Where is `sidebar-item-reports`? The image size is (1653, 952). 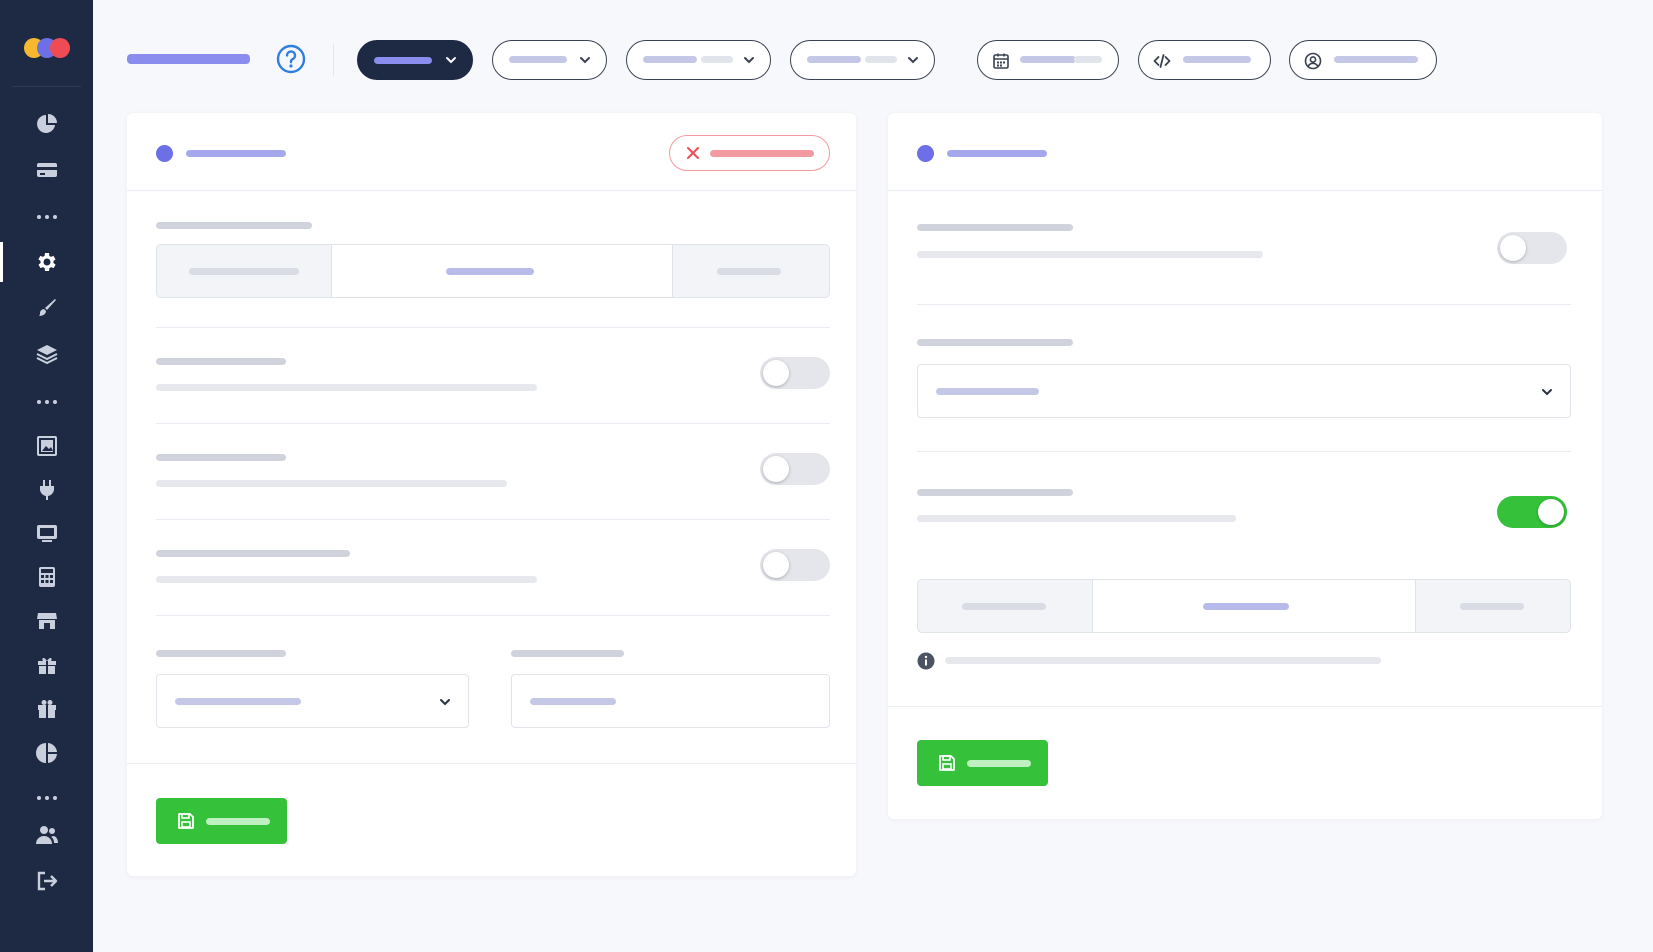 sidebar-item-reports is located at coordinates (46, 124).